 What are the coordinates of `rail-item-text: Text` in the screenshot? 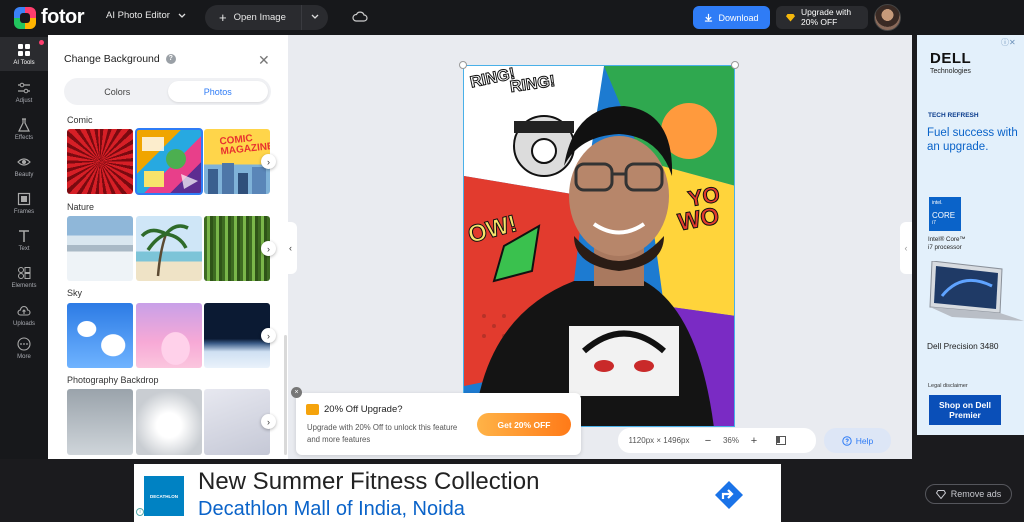 It's located at (24, 240).